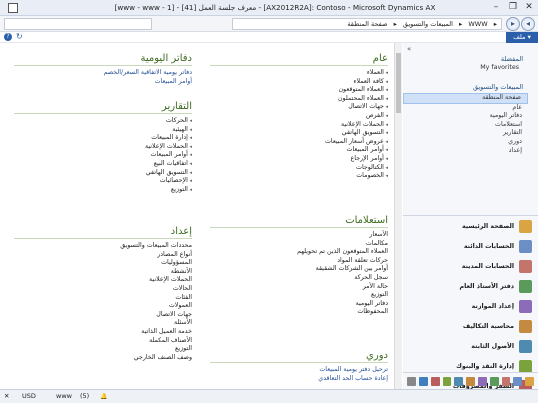 This screenshot has width=538, height=403. Describe the element at coordinates (470, 266) in the screenshot. I see `module-button: الحسابات المدينة` at that location.